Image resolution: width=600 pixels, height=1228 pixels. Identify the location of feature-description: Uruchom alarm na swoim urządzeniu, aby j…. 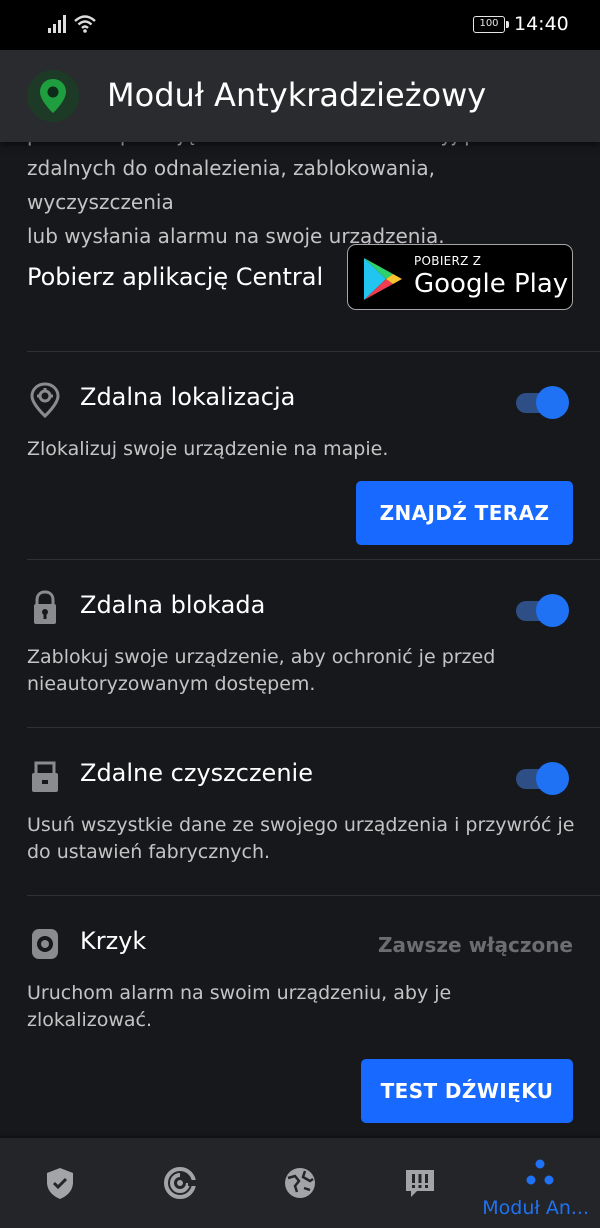
(239, 1006).